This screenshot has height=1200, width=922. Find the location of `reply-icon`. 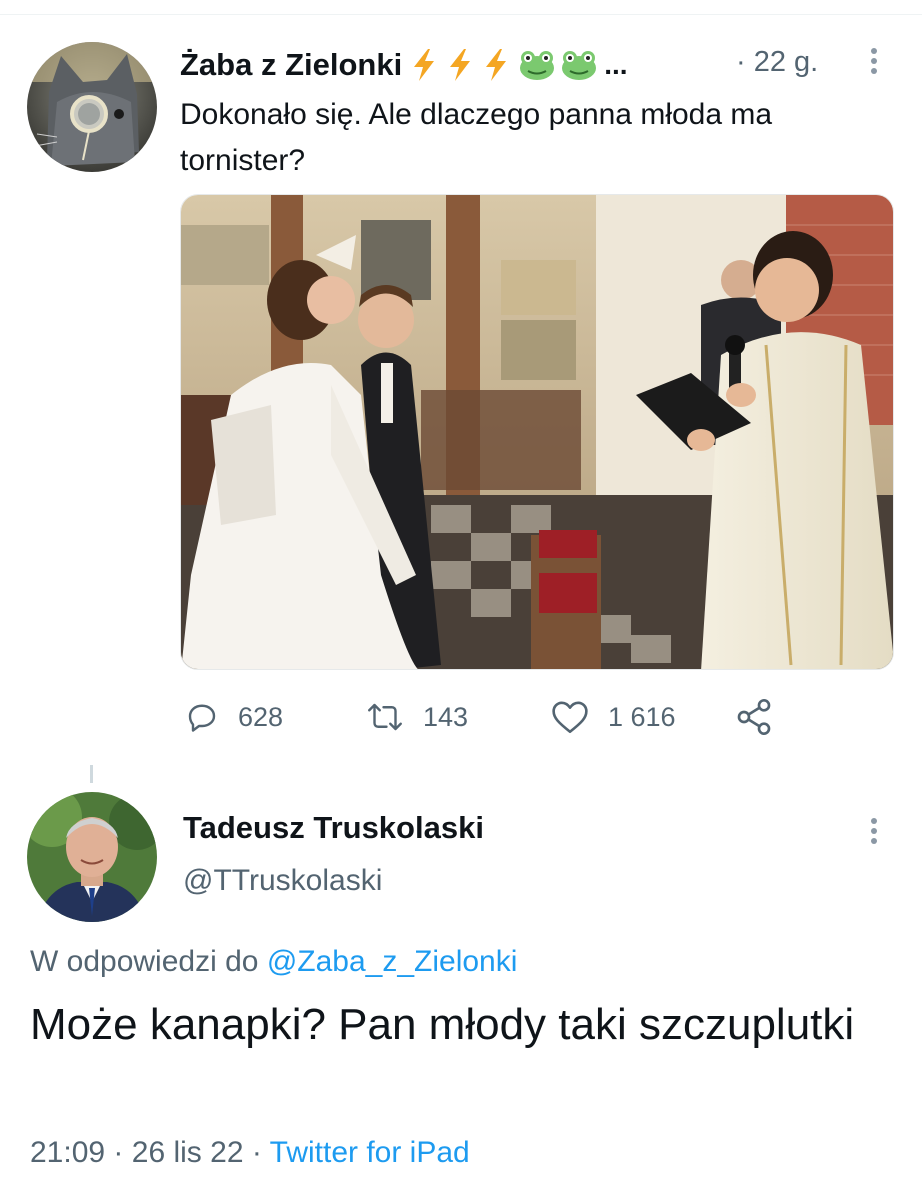

reply-icon is located at coordinates (202, 718).